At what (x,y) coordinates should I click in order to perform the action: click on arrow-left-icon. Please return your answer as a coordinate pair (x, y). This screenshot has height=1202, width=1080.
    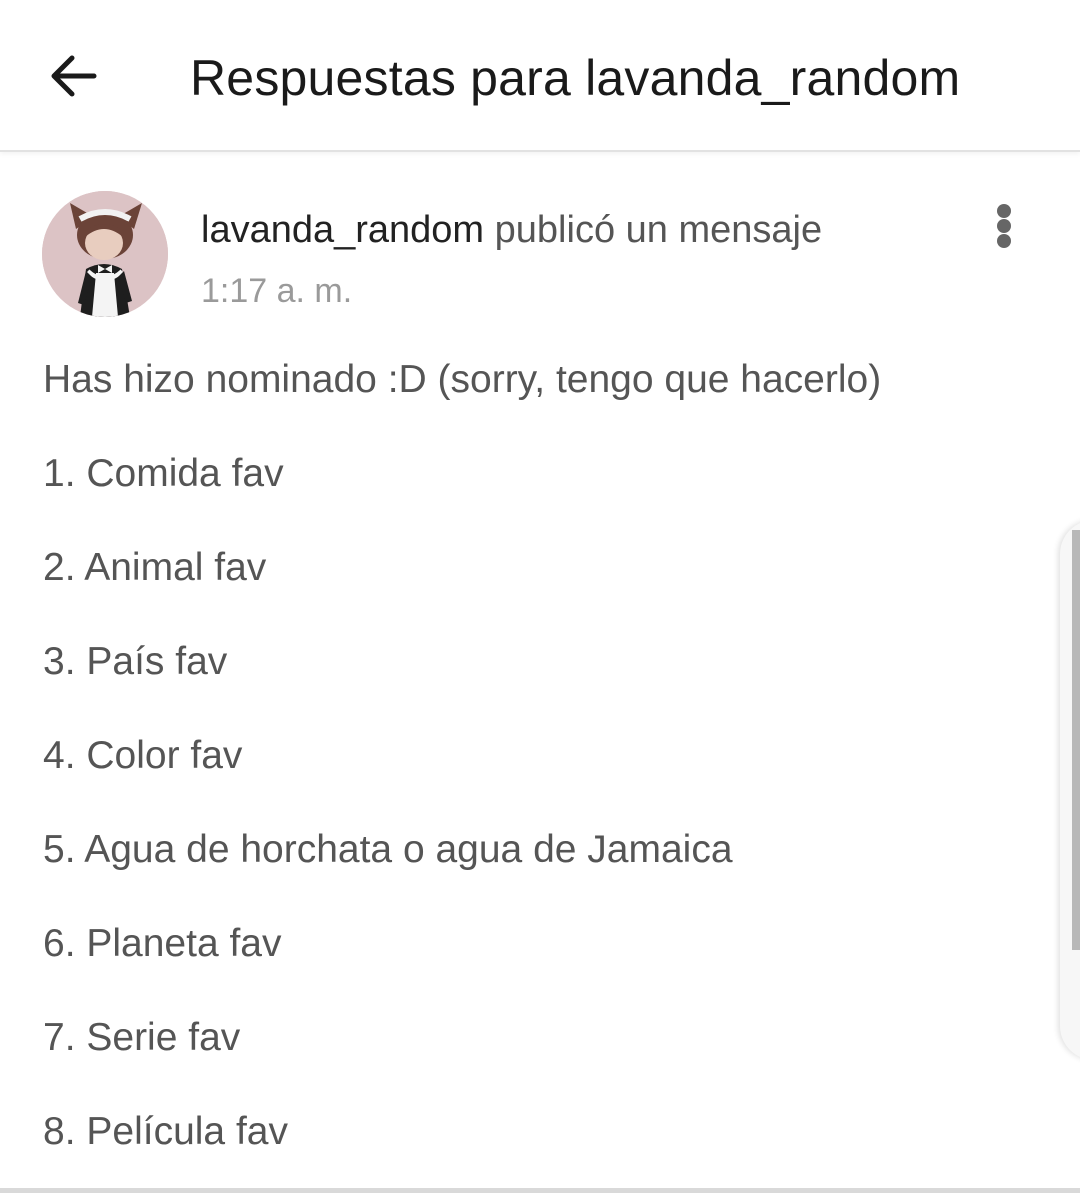
    Looking at the image, I should click on (74, 76).